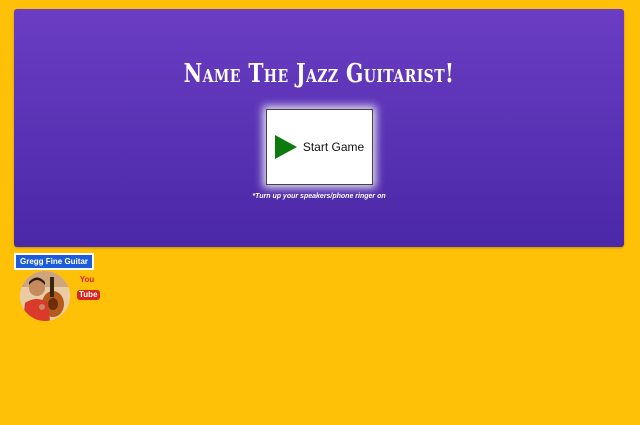 The height and width of the screenshot is (425, 640). Describe the element at coordinates (88, 287) in the screenshot. I see `youtube-link: You Tube` at that location.